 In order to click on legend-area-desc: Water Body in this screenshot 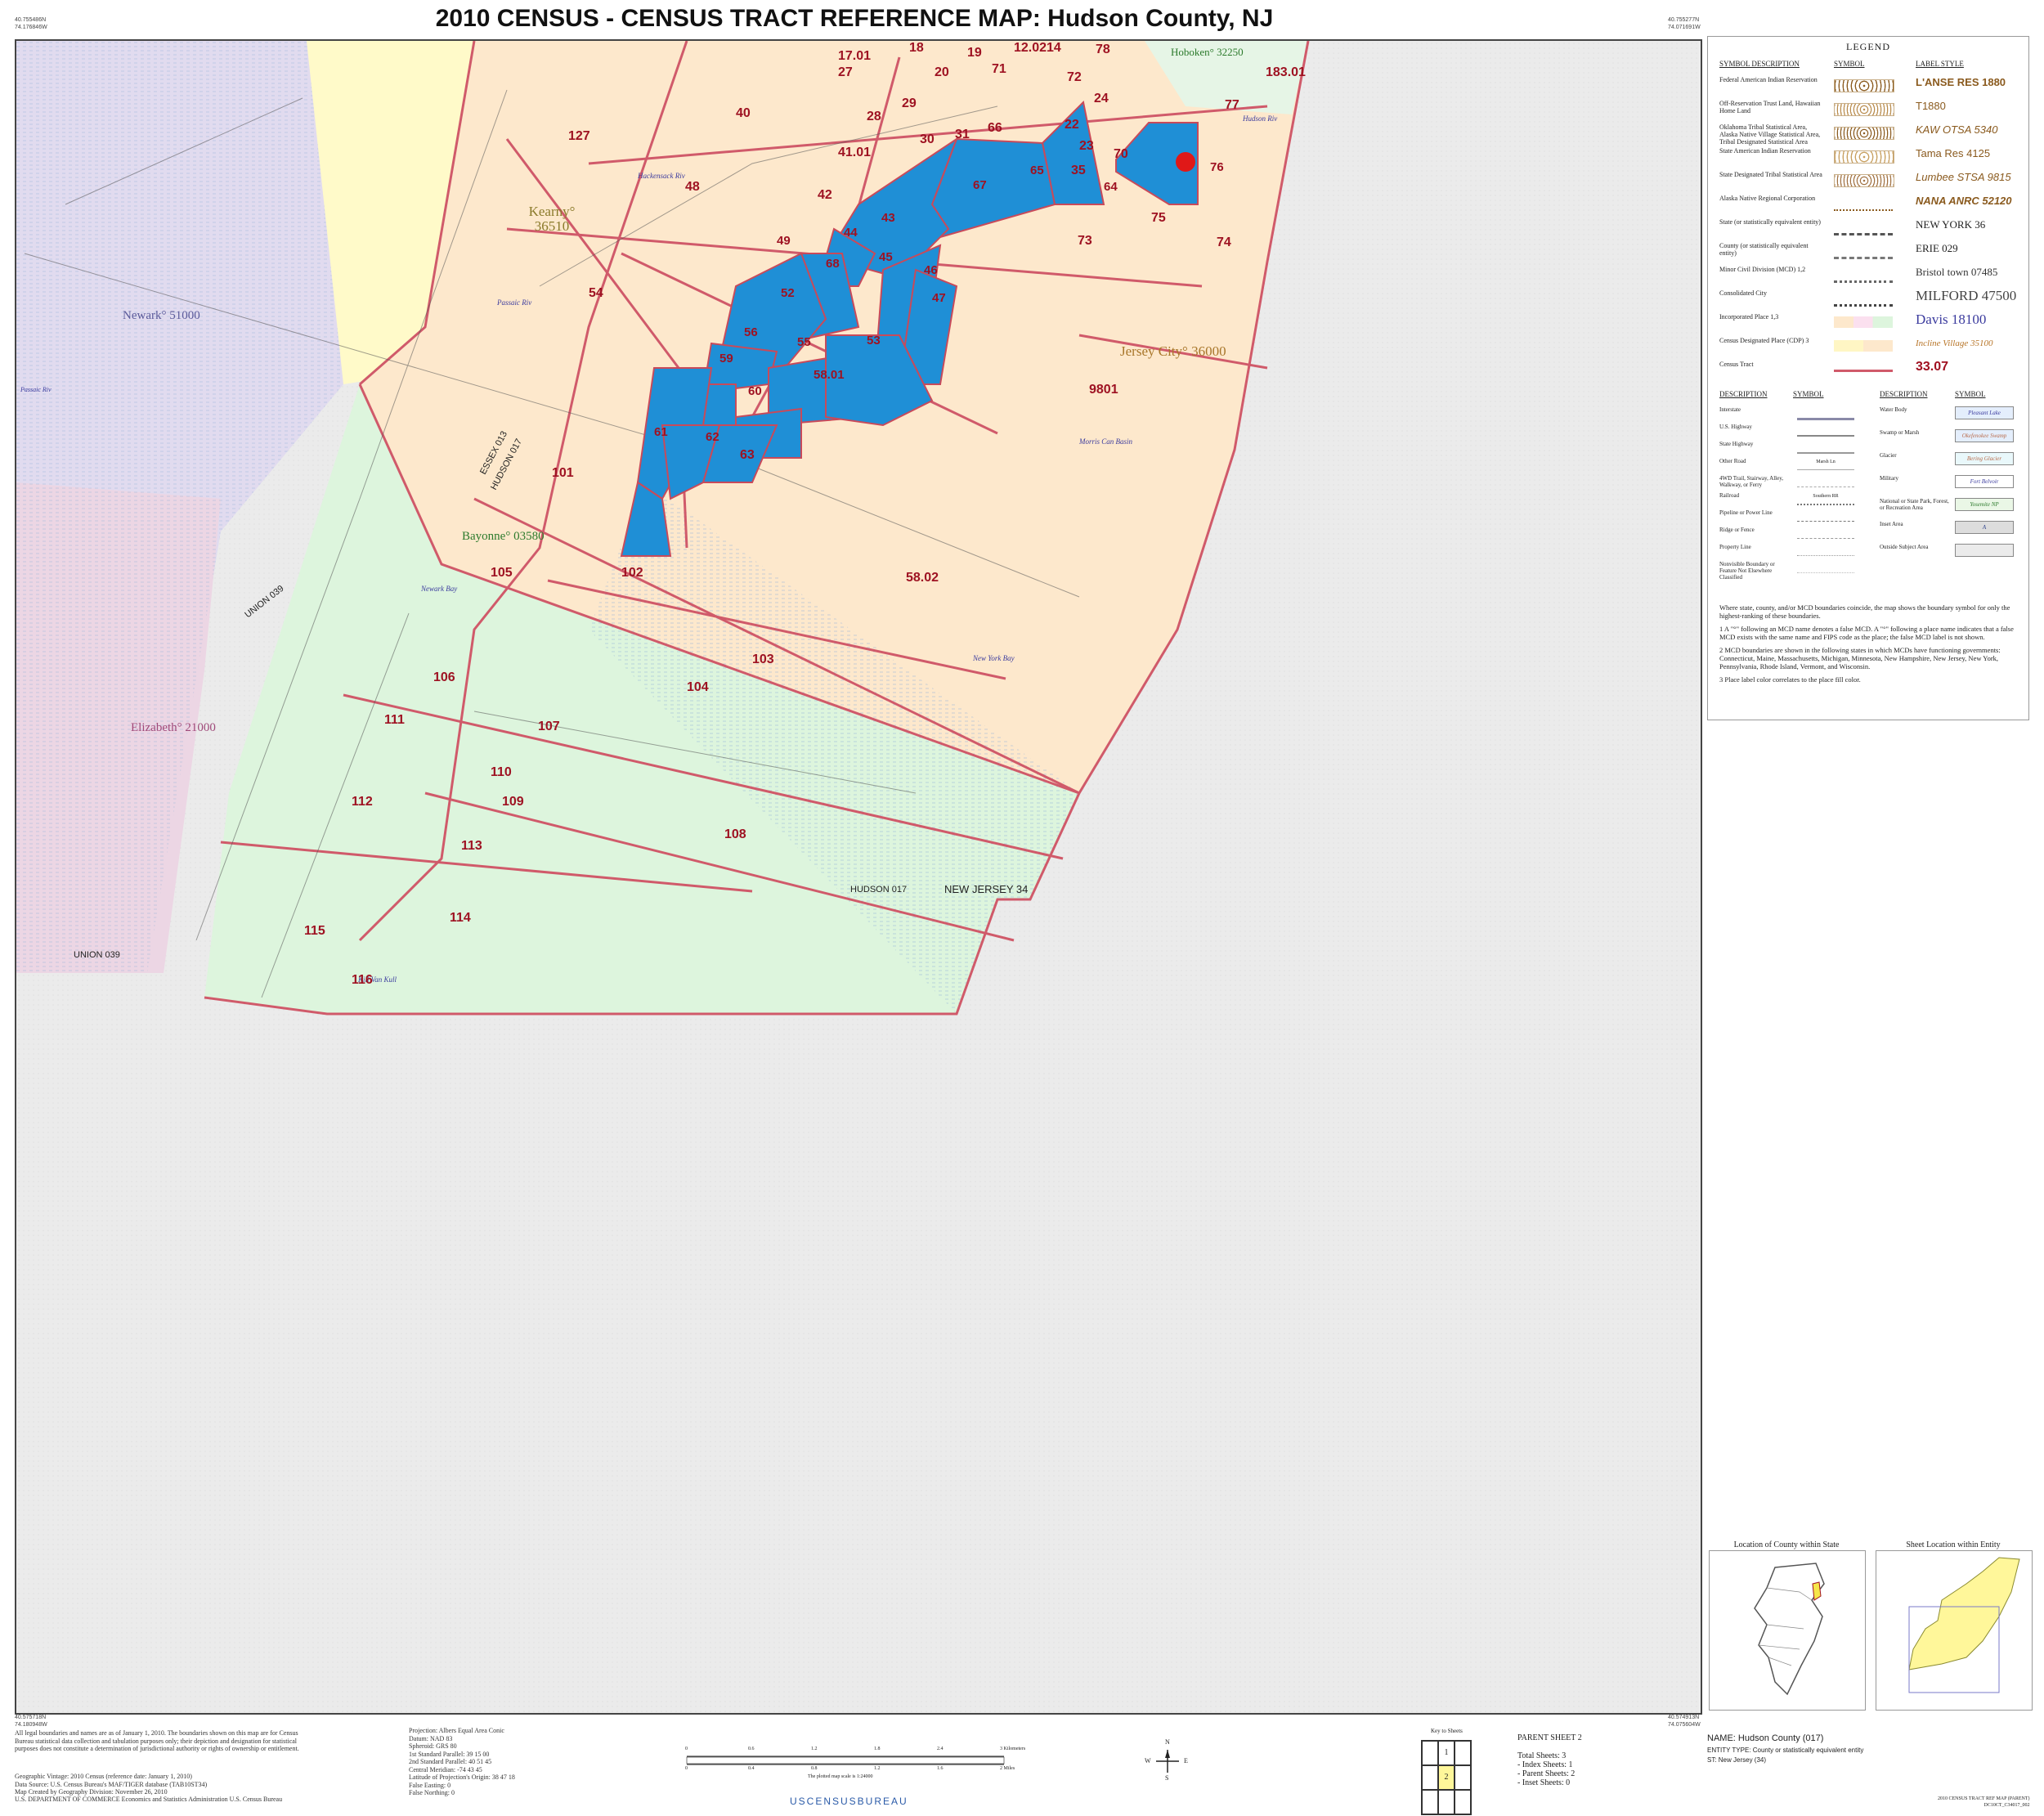, I will do `click(1894, 410)`.